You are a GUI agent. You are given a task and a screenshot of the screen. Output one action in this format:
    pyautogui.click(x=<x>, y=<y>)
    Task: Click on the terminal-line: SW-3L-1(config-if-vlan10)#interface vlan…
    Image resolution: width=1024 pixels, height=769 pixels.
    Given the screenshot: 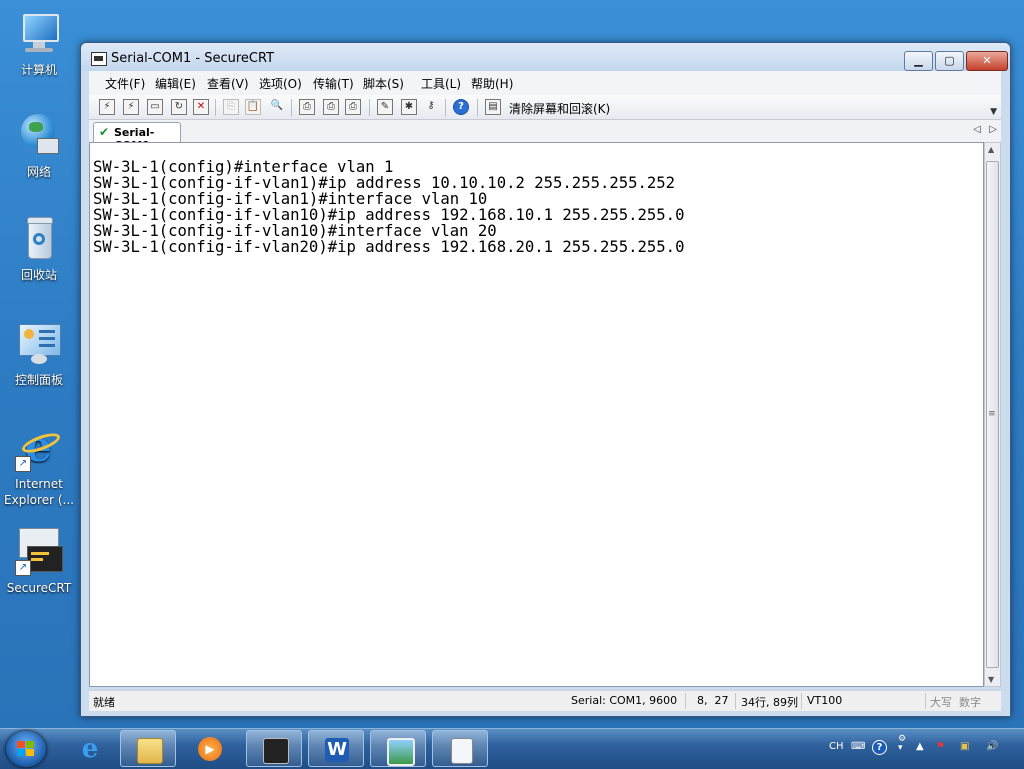 What is the action you would take?
    pyautogui.click(x=295, y=231)
    